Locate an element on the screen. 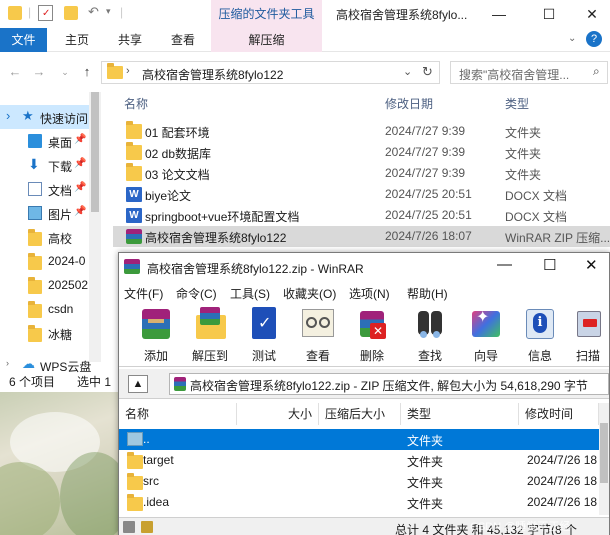  nav-scrollbar is located at coordinates (95, 227).